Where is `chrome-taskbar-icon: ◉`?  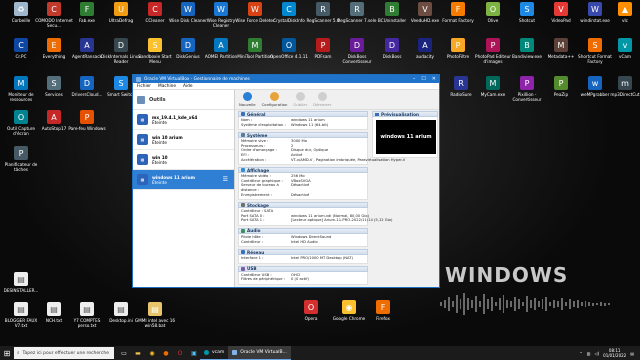 chrome-taskbar-icon: ◉ is located at coordinates (152, 353).